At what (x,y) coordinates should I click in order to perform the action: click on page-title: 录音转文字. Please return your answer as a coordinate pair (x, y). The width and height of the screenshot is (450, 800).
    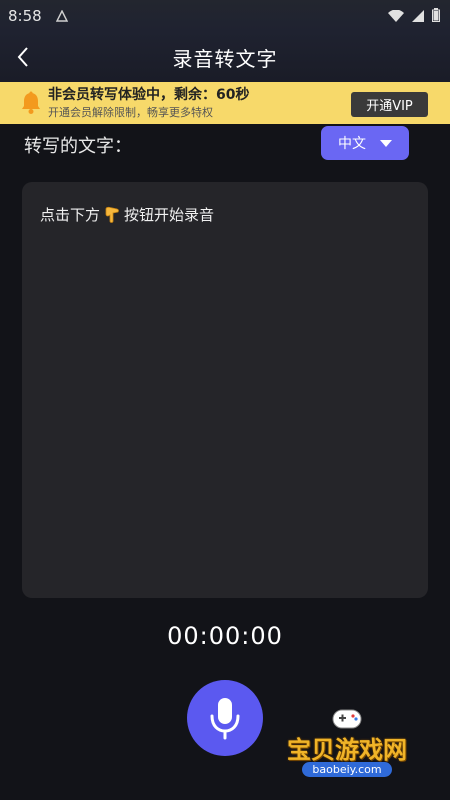
    Looking at the image, I should click on (225, 58).